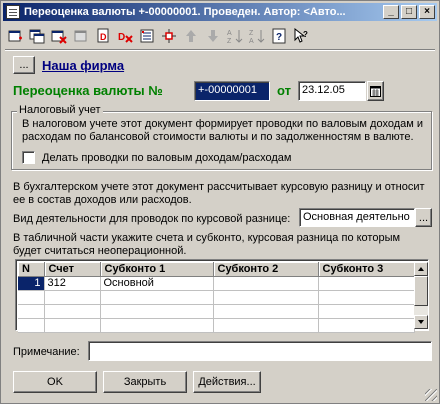 This screenshot has height=404, width=440. What do you see at coordinates (81, 36) in the screenshot?
I see `group-icon` at bounding box center [81, 36].